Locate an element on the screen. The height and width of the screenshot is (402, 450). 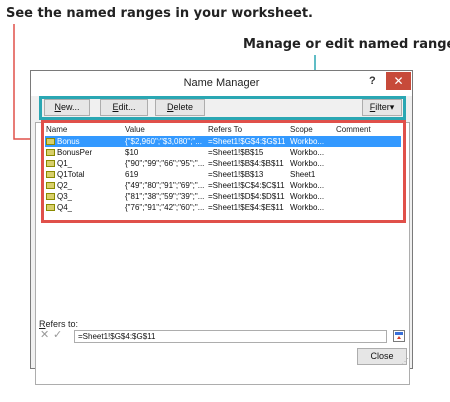
dialog-title: Name Manager is located at coordinates (221, 83).